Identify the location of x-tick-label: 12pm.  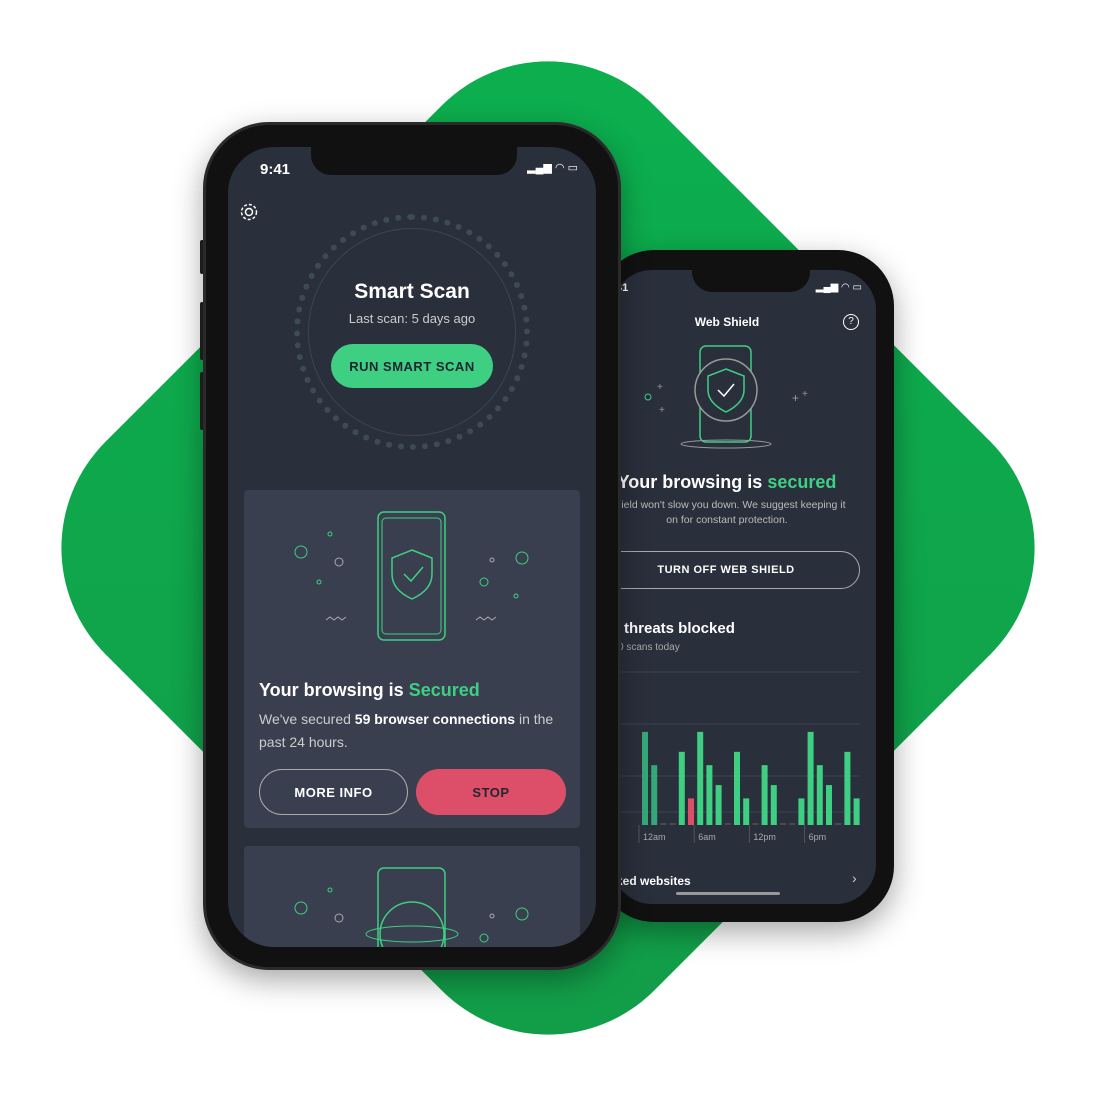
(764, 837).